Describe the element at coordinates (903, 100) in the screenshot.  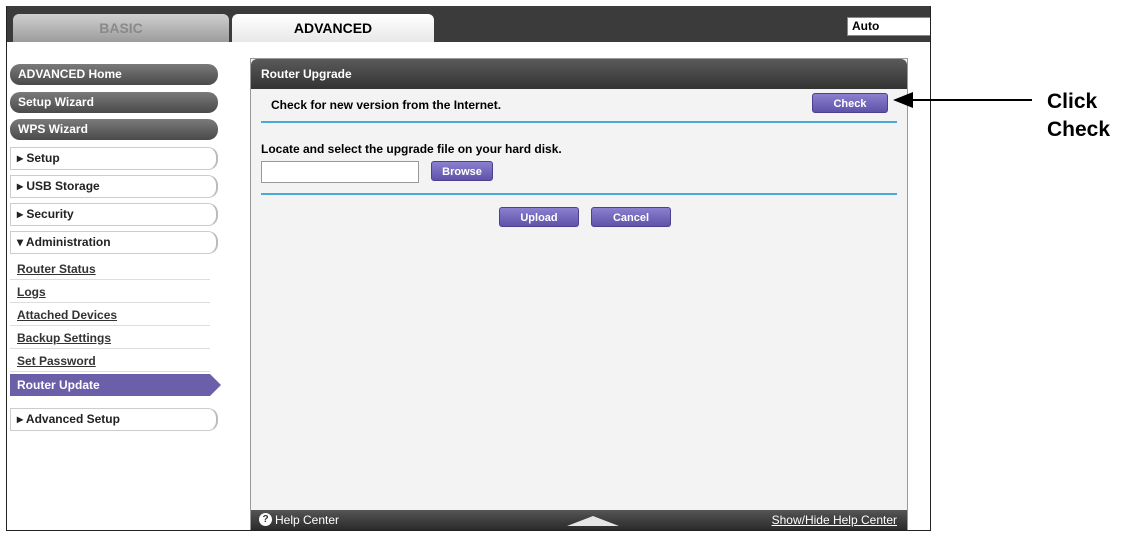
I see `callout-arrow-icon` at that location.